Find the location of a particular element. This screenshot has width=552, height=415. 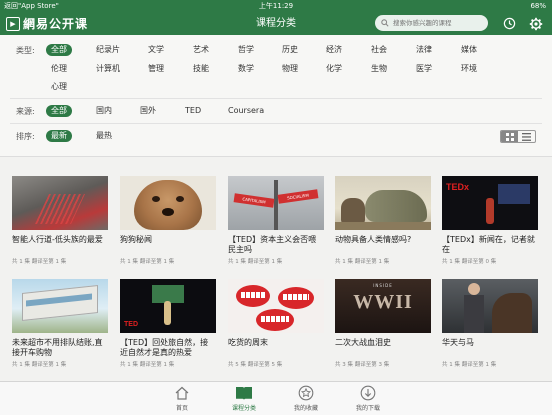

type-option: 哲学 is located at coordinates (246, 50).